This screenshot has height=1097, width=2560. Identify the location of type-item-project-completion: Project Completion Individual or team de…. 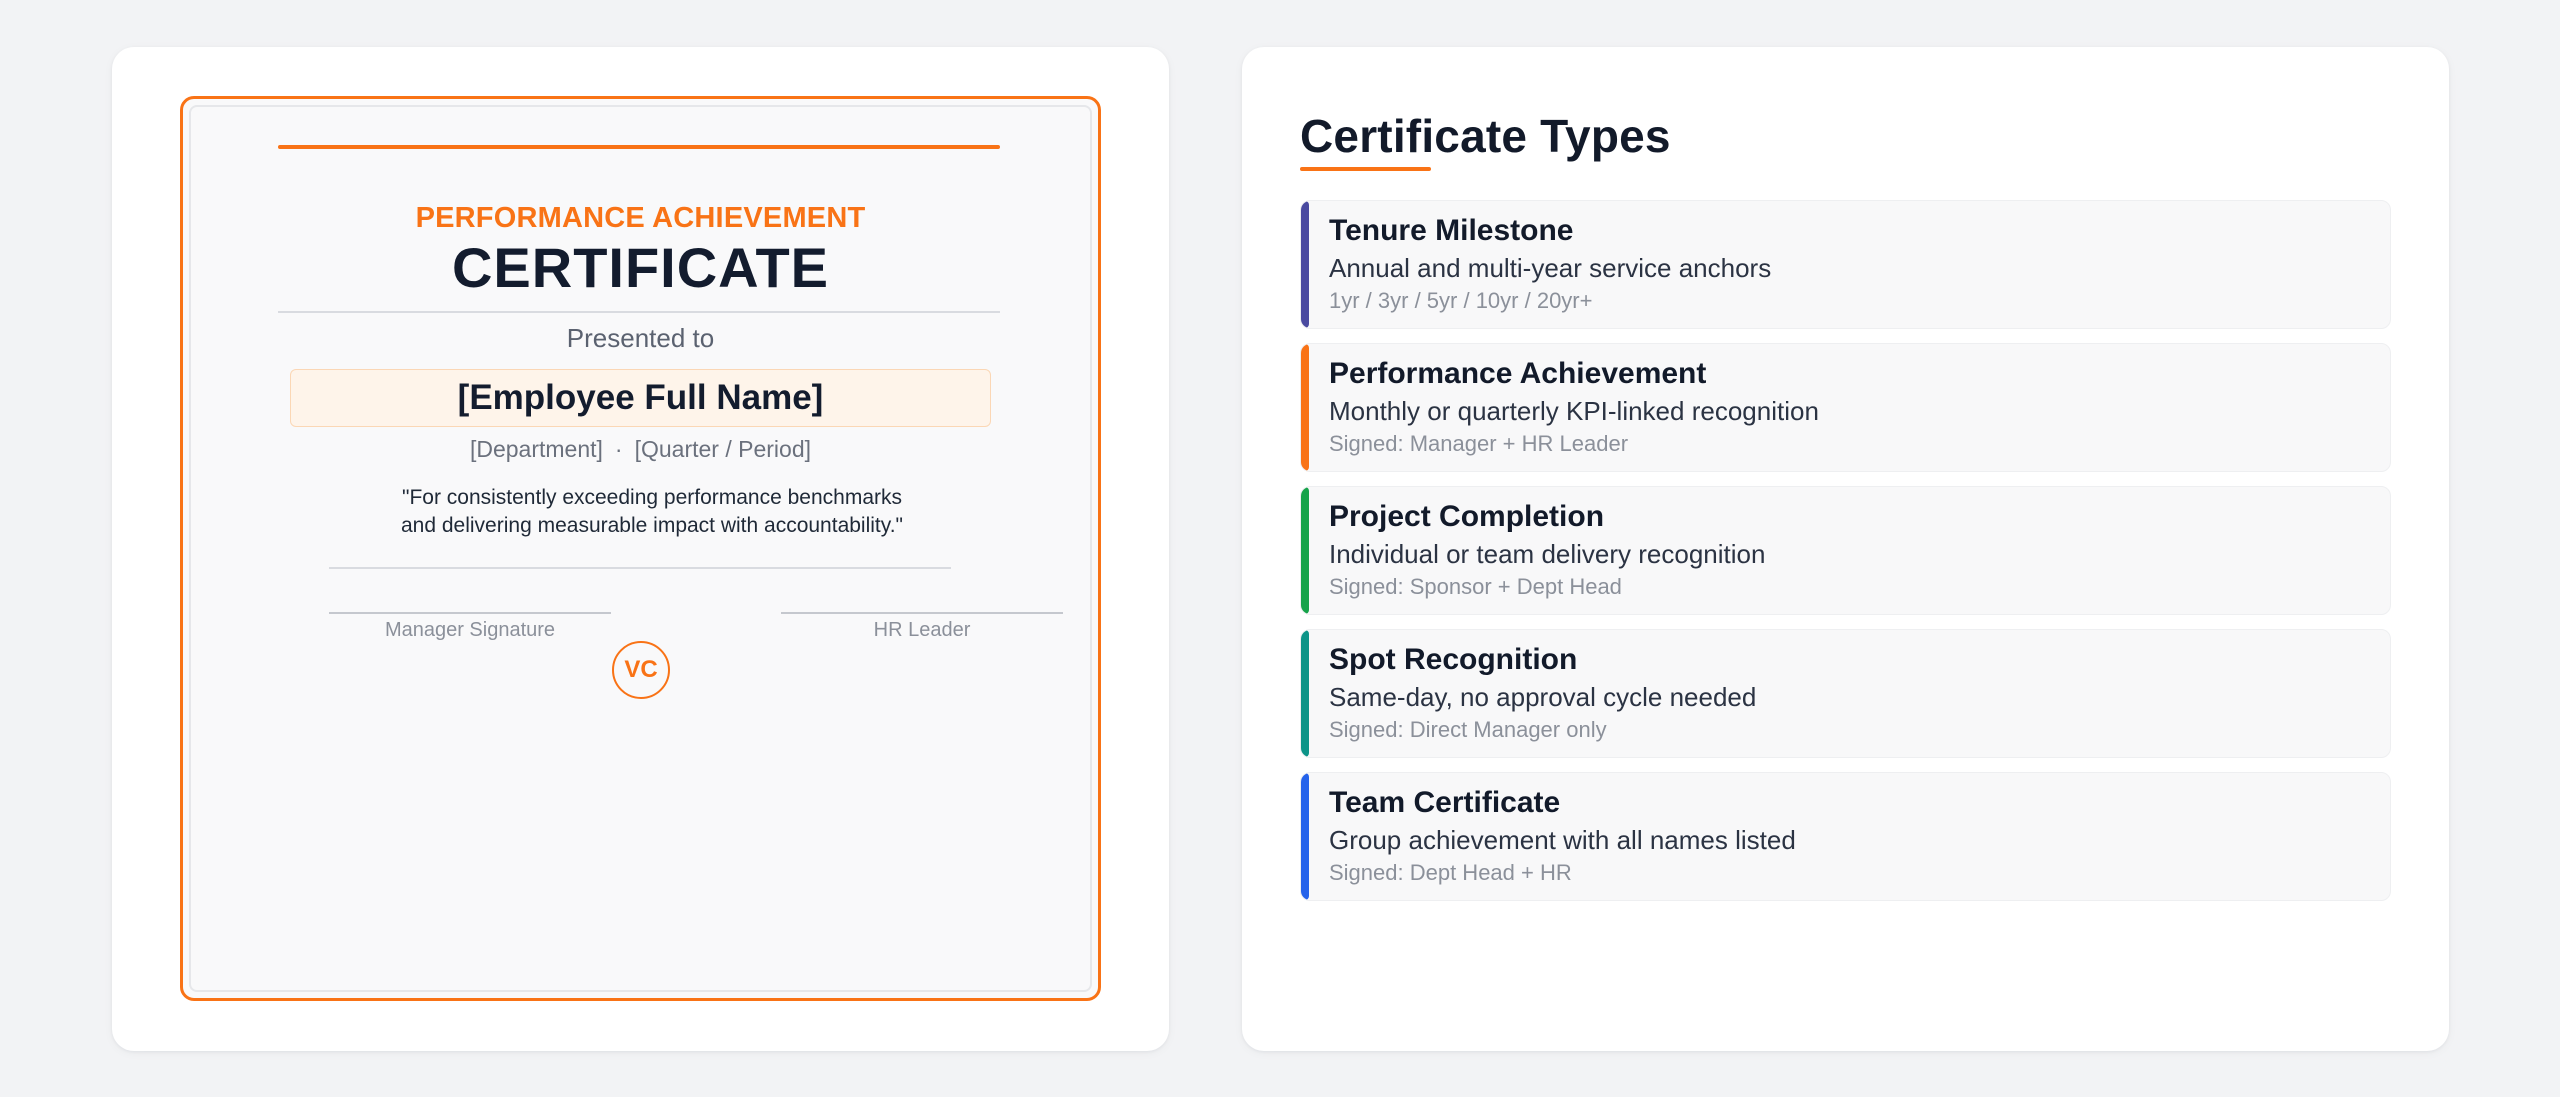
(1845, 550).